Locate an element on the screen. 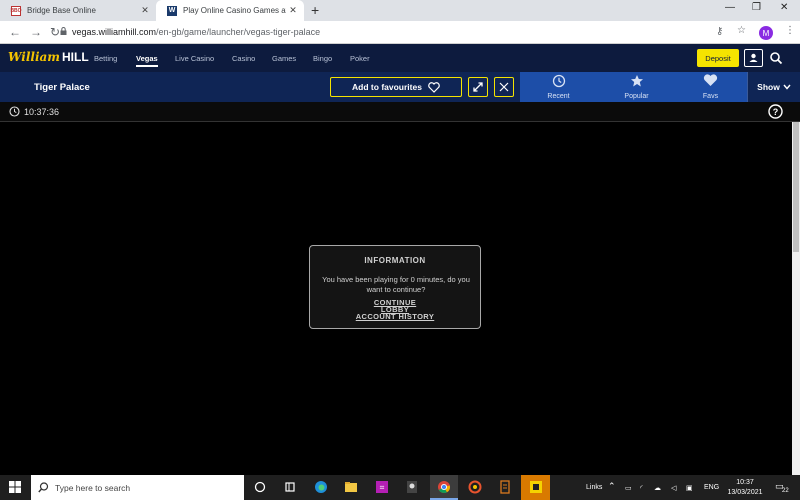  purple-app-icon: ⌗ is located at coordinates (382, 487).